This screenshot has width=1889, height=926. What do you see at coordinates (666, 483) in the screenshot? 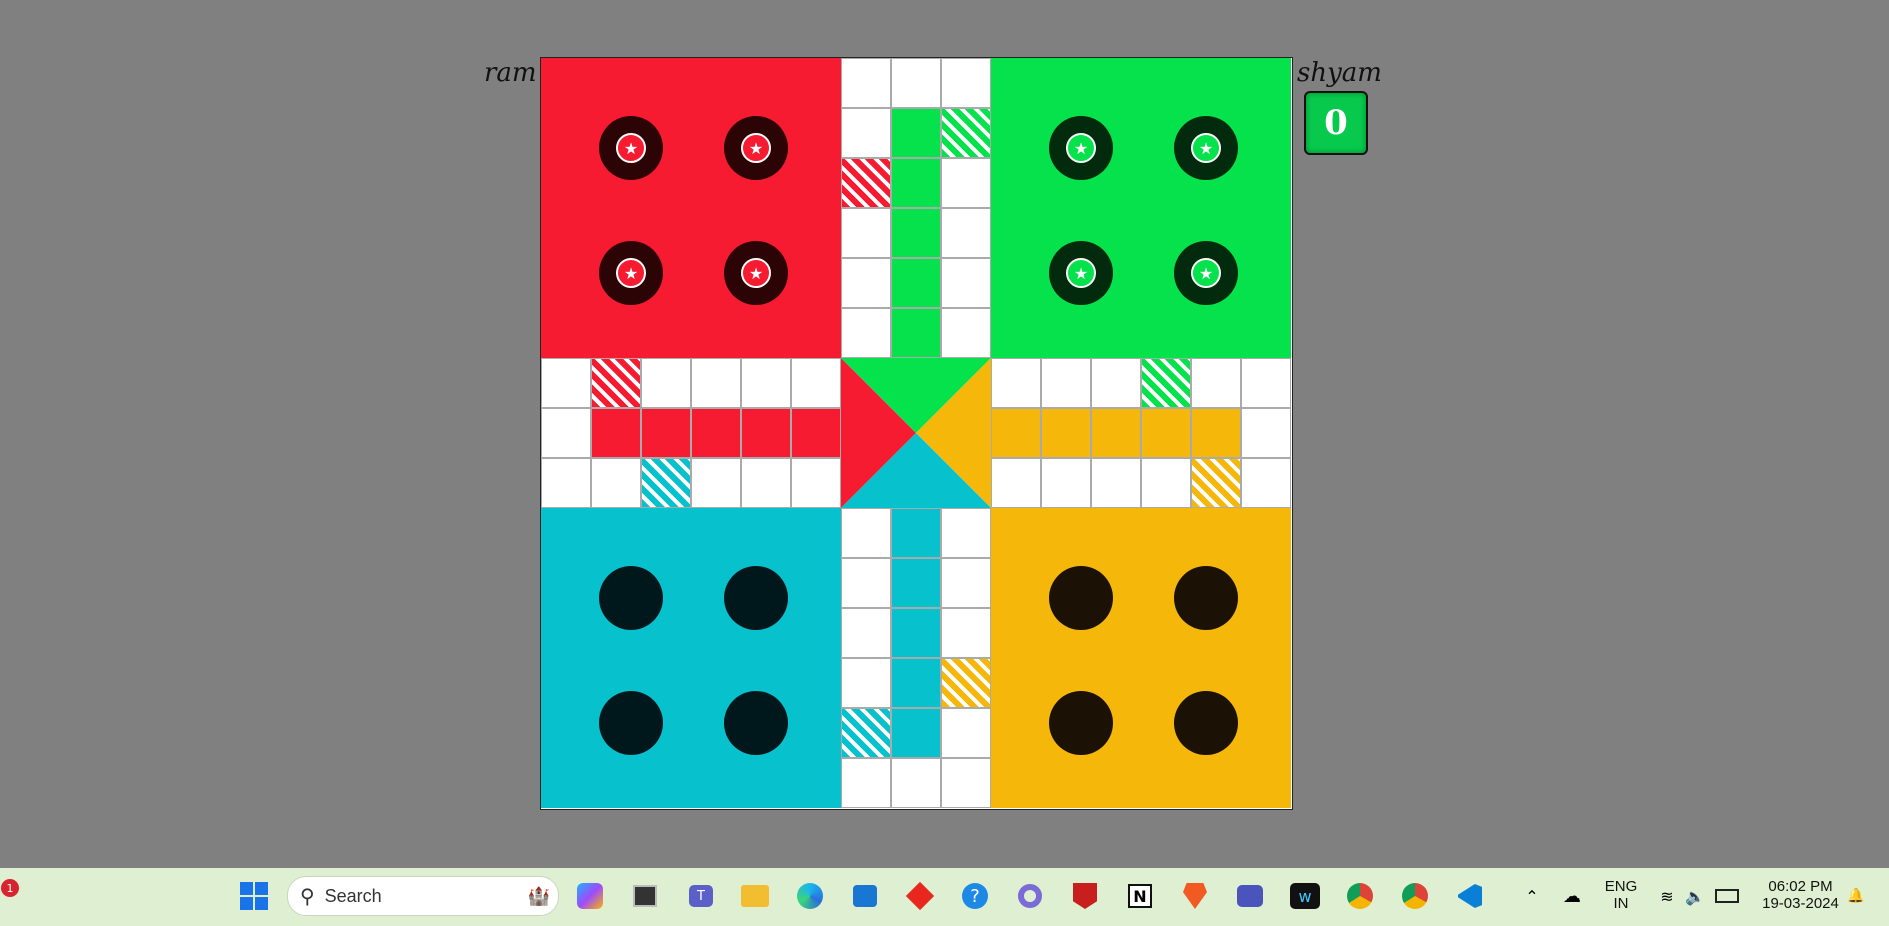
I see `cyan-safe-cell` at bounding box center [666, 483].